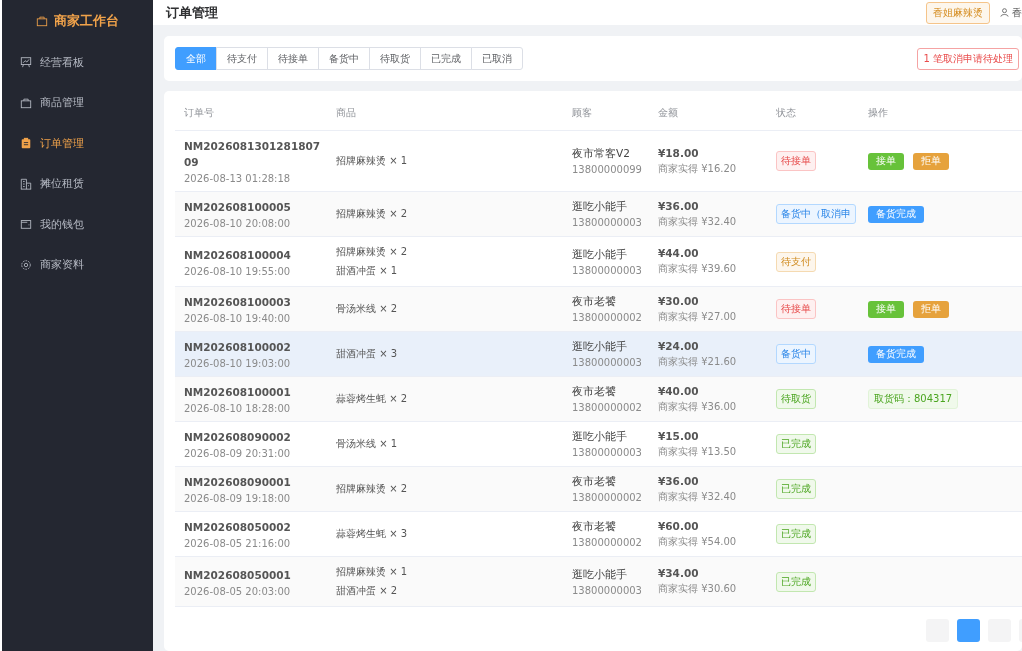  Describe the element at coordinates (238, 223) in the screenshot. I see `order-time: 2026-08-10 20:08:00` at that location.